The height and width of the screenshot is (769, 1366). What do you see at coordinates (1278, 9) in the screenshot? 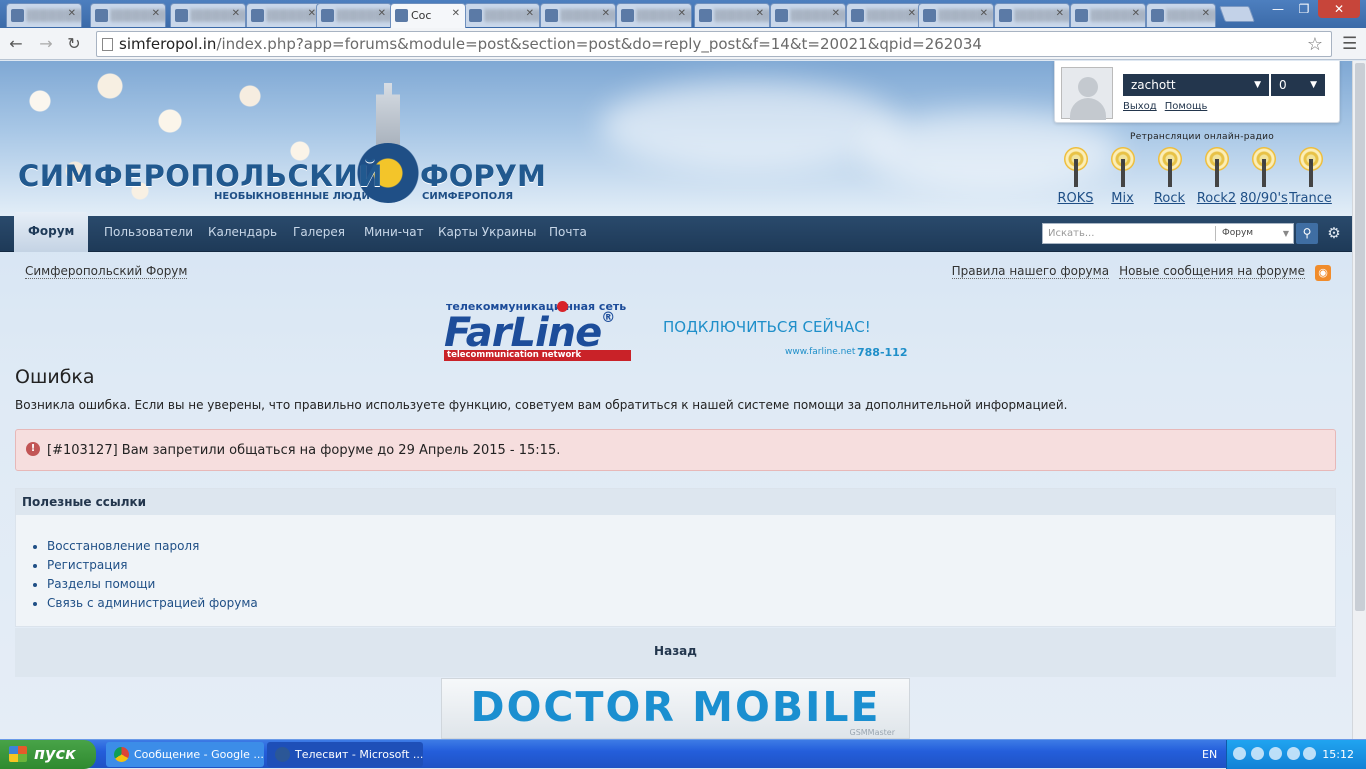
I see `minimize-icon: —` at bounding box center [1278, 9].